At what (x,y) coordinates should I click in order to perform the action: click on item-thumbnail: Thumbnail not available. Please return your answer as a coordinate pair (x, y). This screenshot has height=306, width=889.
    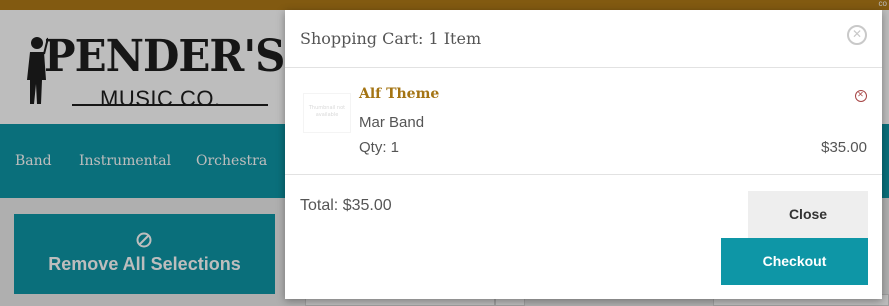
    Looking at the image, I should click on (327, 113).